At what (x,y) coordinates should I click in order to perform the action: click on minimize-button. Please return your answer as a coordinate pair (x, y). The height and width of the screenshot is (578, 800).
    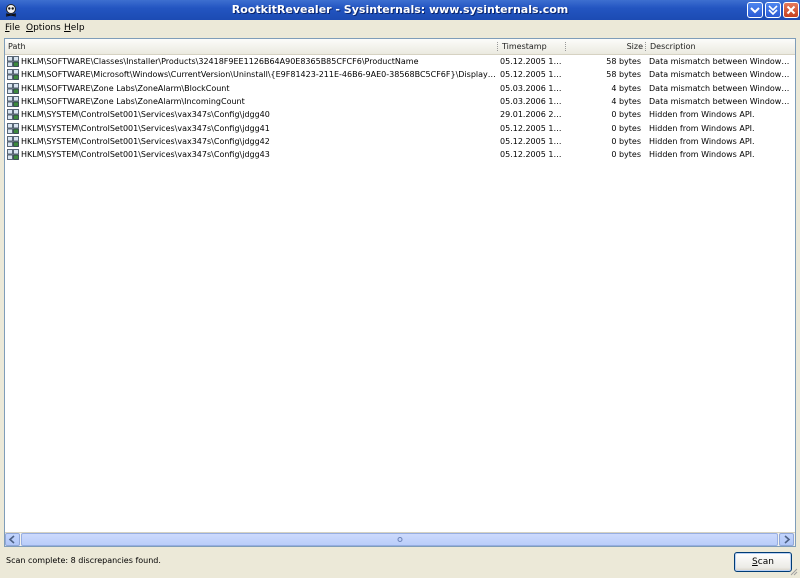
    Looking at the image, I should click on (755, 10).